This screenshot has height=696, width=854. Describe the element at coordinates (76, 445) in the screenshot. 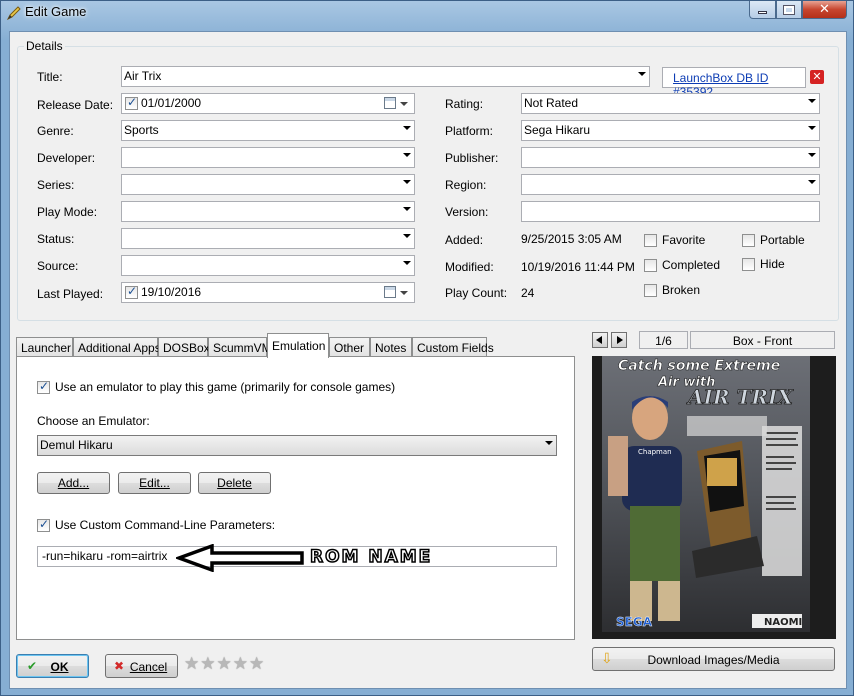

I see `emulator-value: Demul Hikaru` at that location.